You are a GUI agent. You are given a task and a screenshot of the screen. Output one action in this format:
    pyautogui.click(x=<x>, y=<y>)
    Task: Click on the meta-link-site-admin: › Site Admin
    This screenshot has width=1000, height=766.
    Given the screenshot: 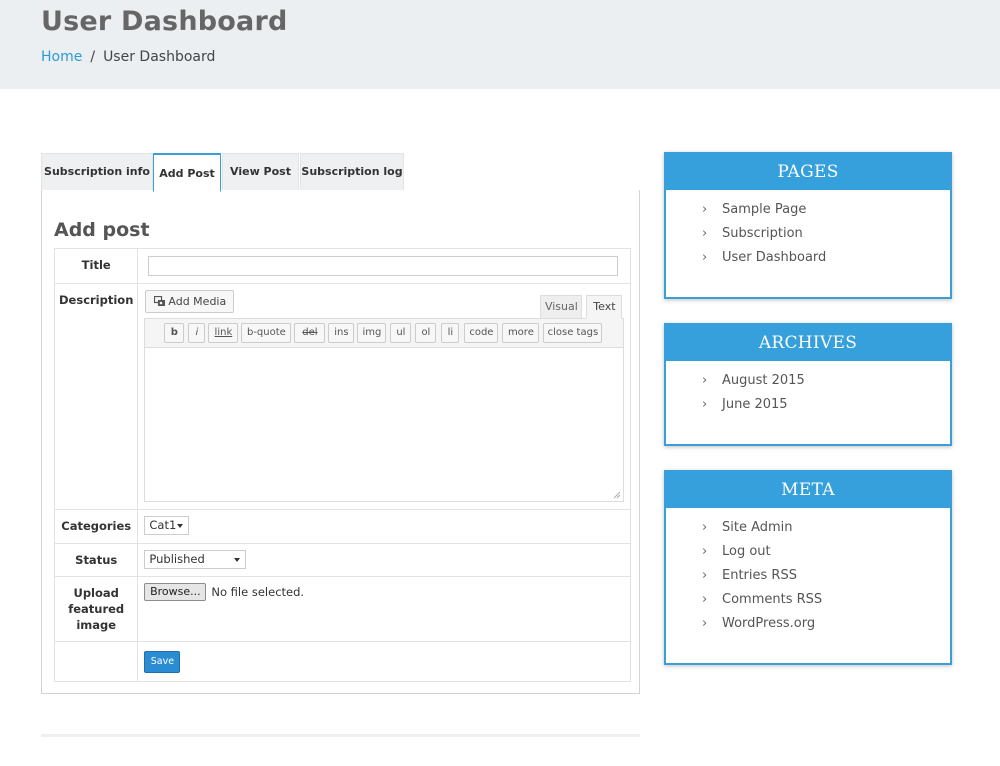 What is the action you would take?
    pyautogui.click(x=826, y=528)
    